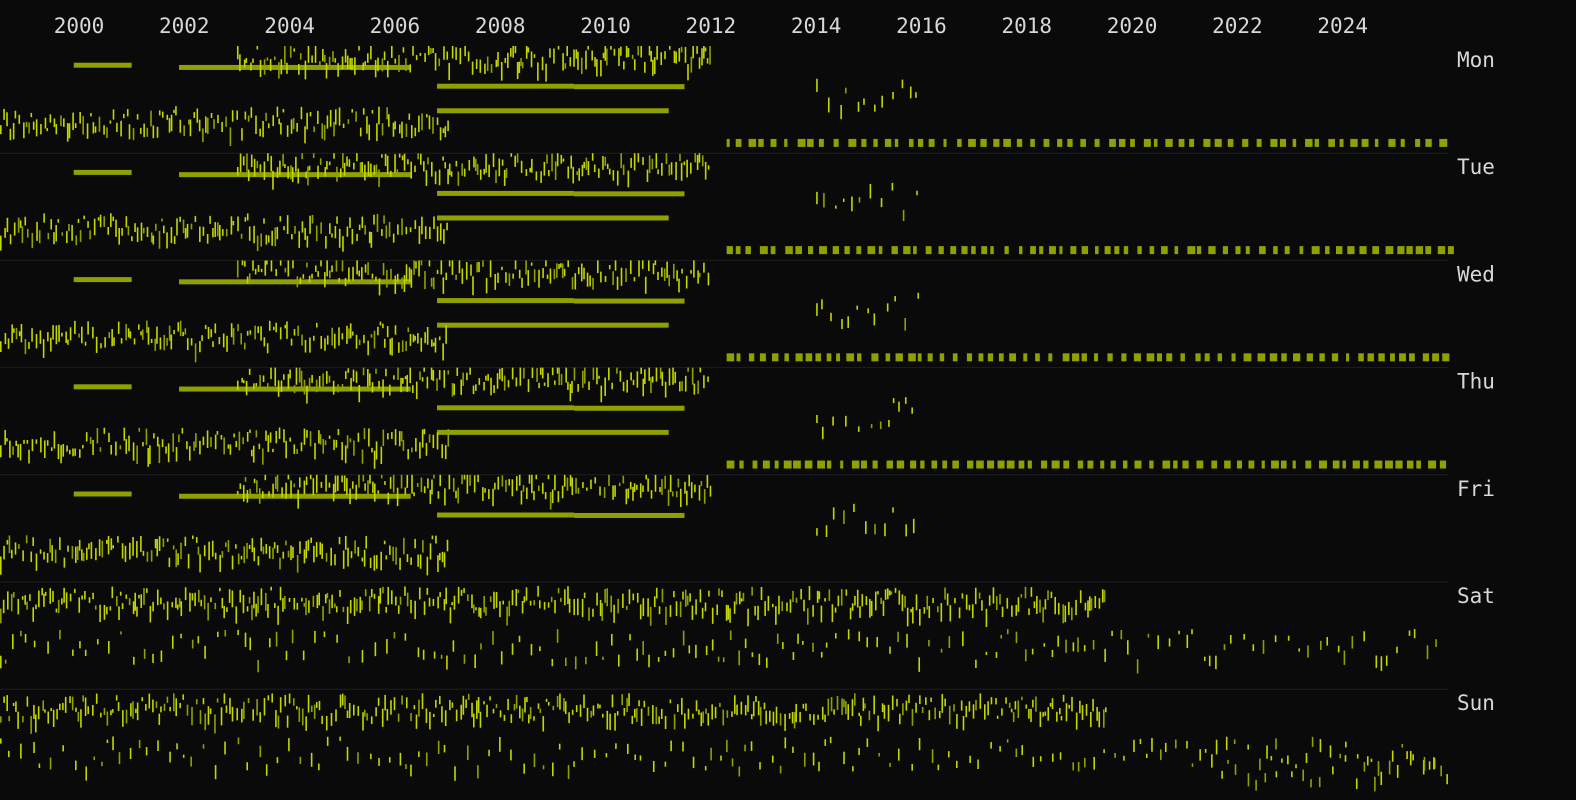 The width and height of the screenshot is (1576, 800). What do you see at coordinates (102, 494) in the screenshot?
I see `activity-band` at bounding box center [102, 494].